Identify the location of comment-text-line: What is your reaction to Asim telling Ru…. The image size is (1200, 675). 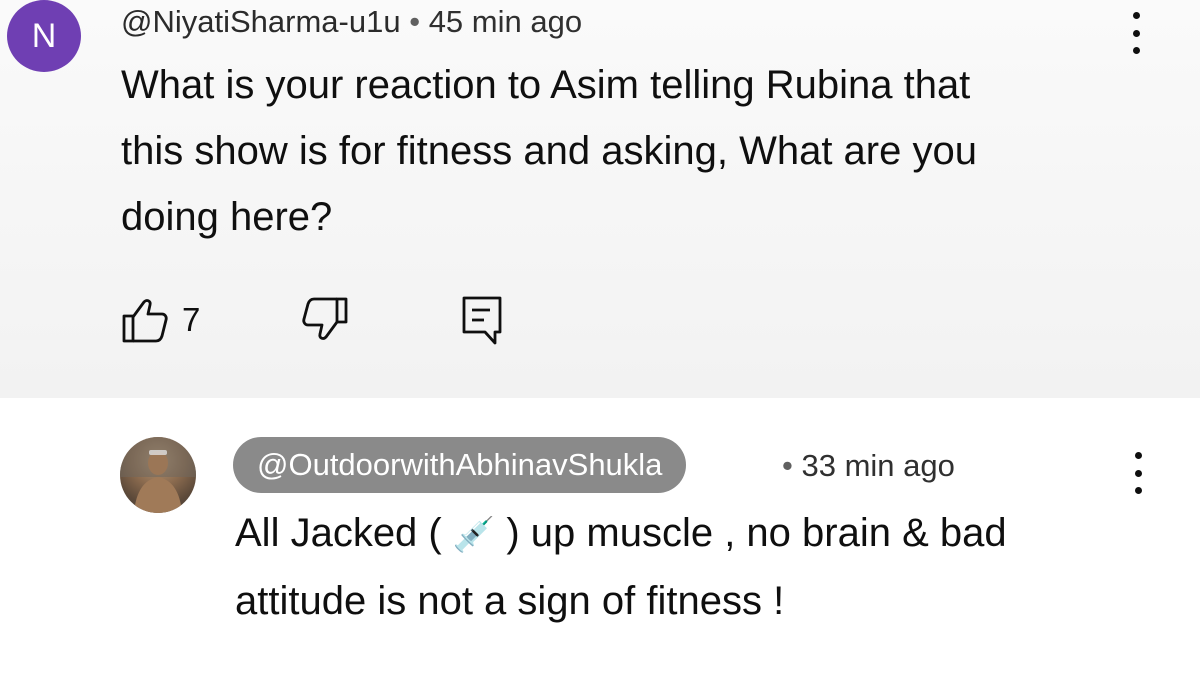
(546, 85).